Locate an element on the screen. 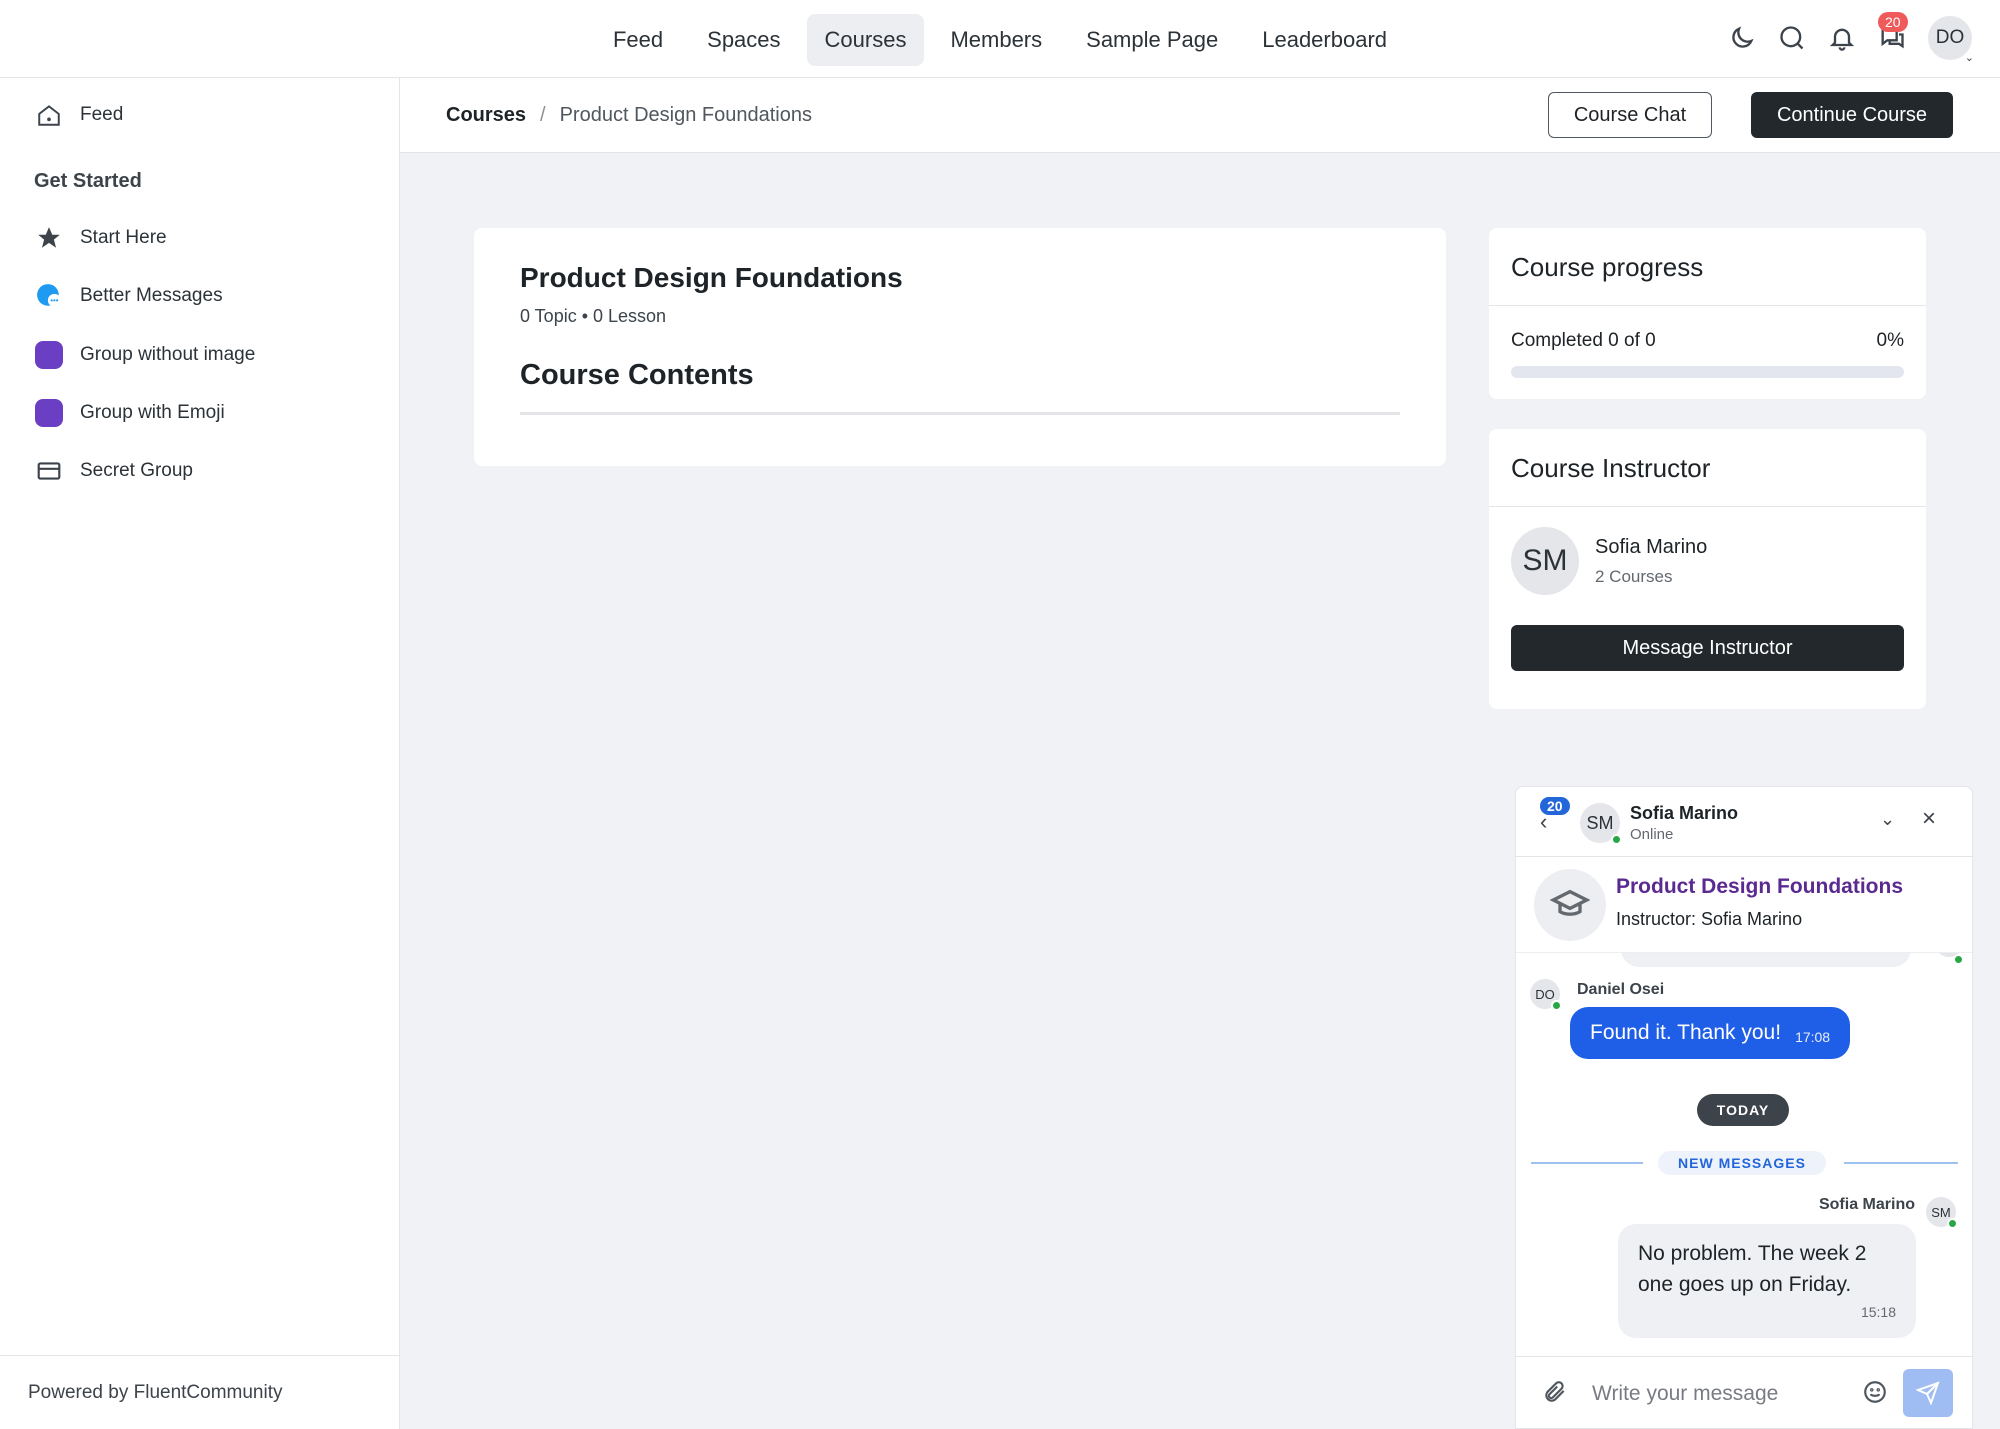 The width and height of the screenshot is (2000, 1429). top-actions: 20 DO ⌄ is located at coordinates (1851, 38).